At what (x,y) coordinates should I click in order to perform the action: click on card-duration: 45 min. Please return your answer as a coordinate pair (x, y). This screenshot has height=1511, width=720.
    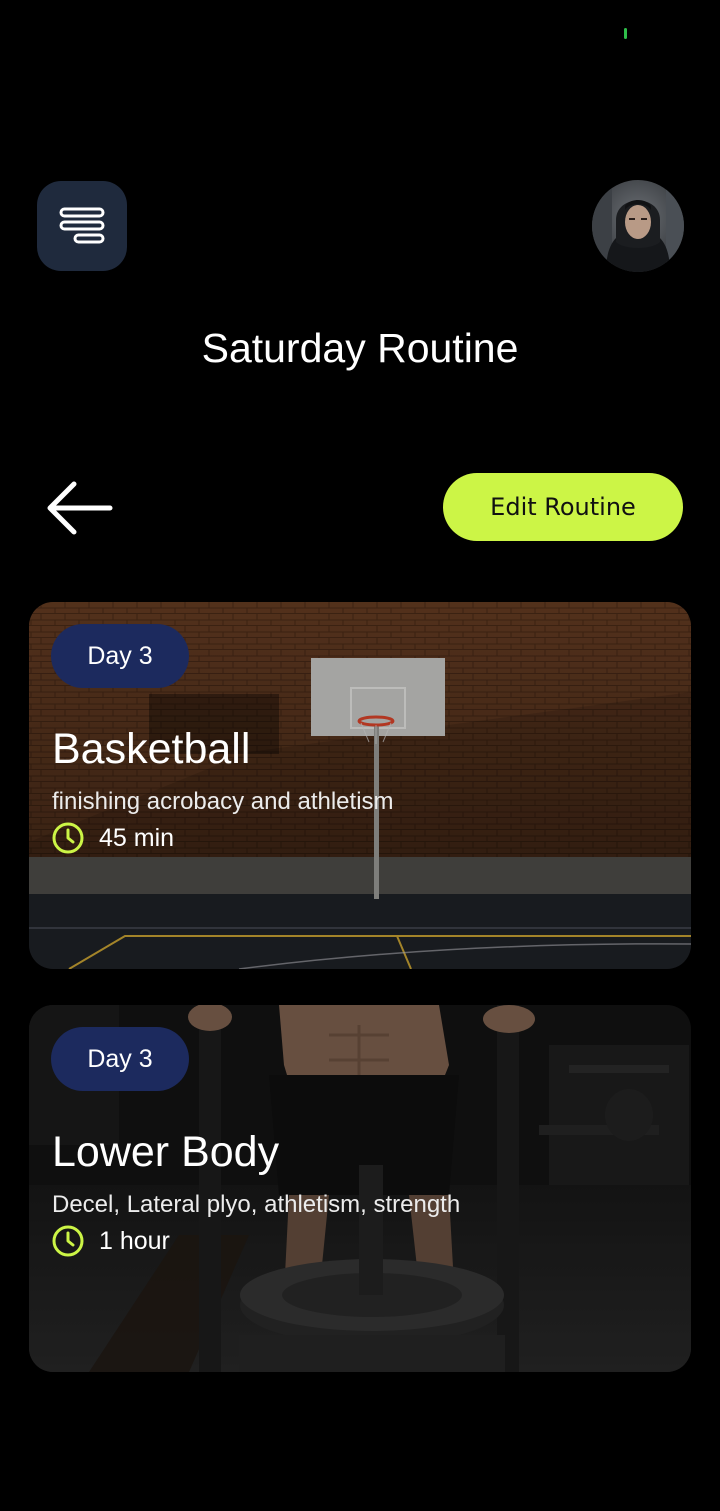
    Looking at the image, I should click on (112, 838).